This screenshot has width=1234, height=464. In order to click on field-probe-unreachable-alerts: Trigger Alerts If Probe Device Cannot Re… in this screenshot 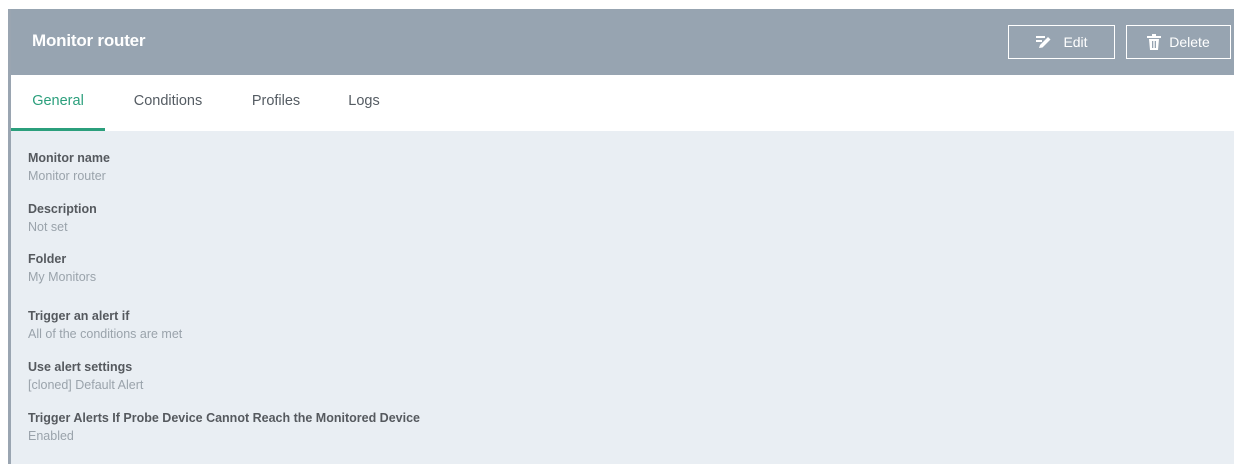, I will do `click(224, 427)`.